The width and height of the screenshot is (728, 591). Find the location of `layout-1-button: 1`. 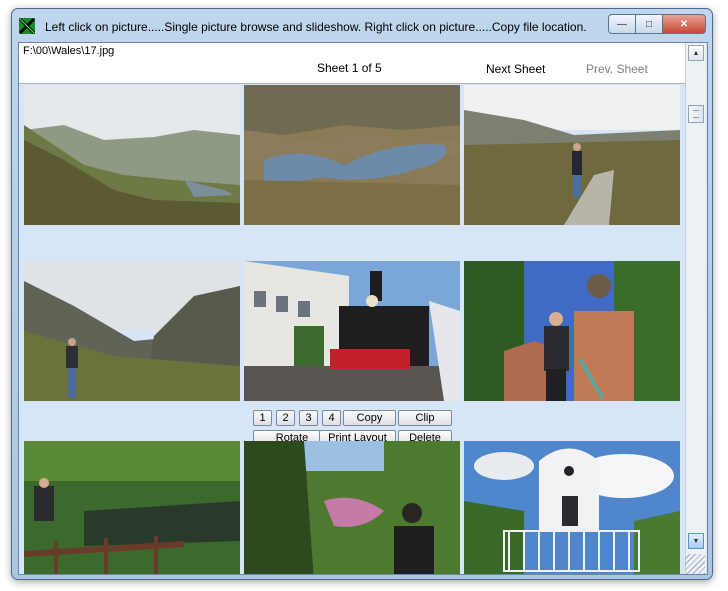

layout-1-button: 1 is located at coordinates (262, 418).